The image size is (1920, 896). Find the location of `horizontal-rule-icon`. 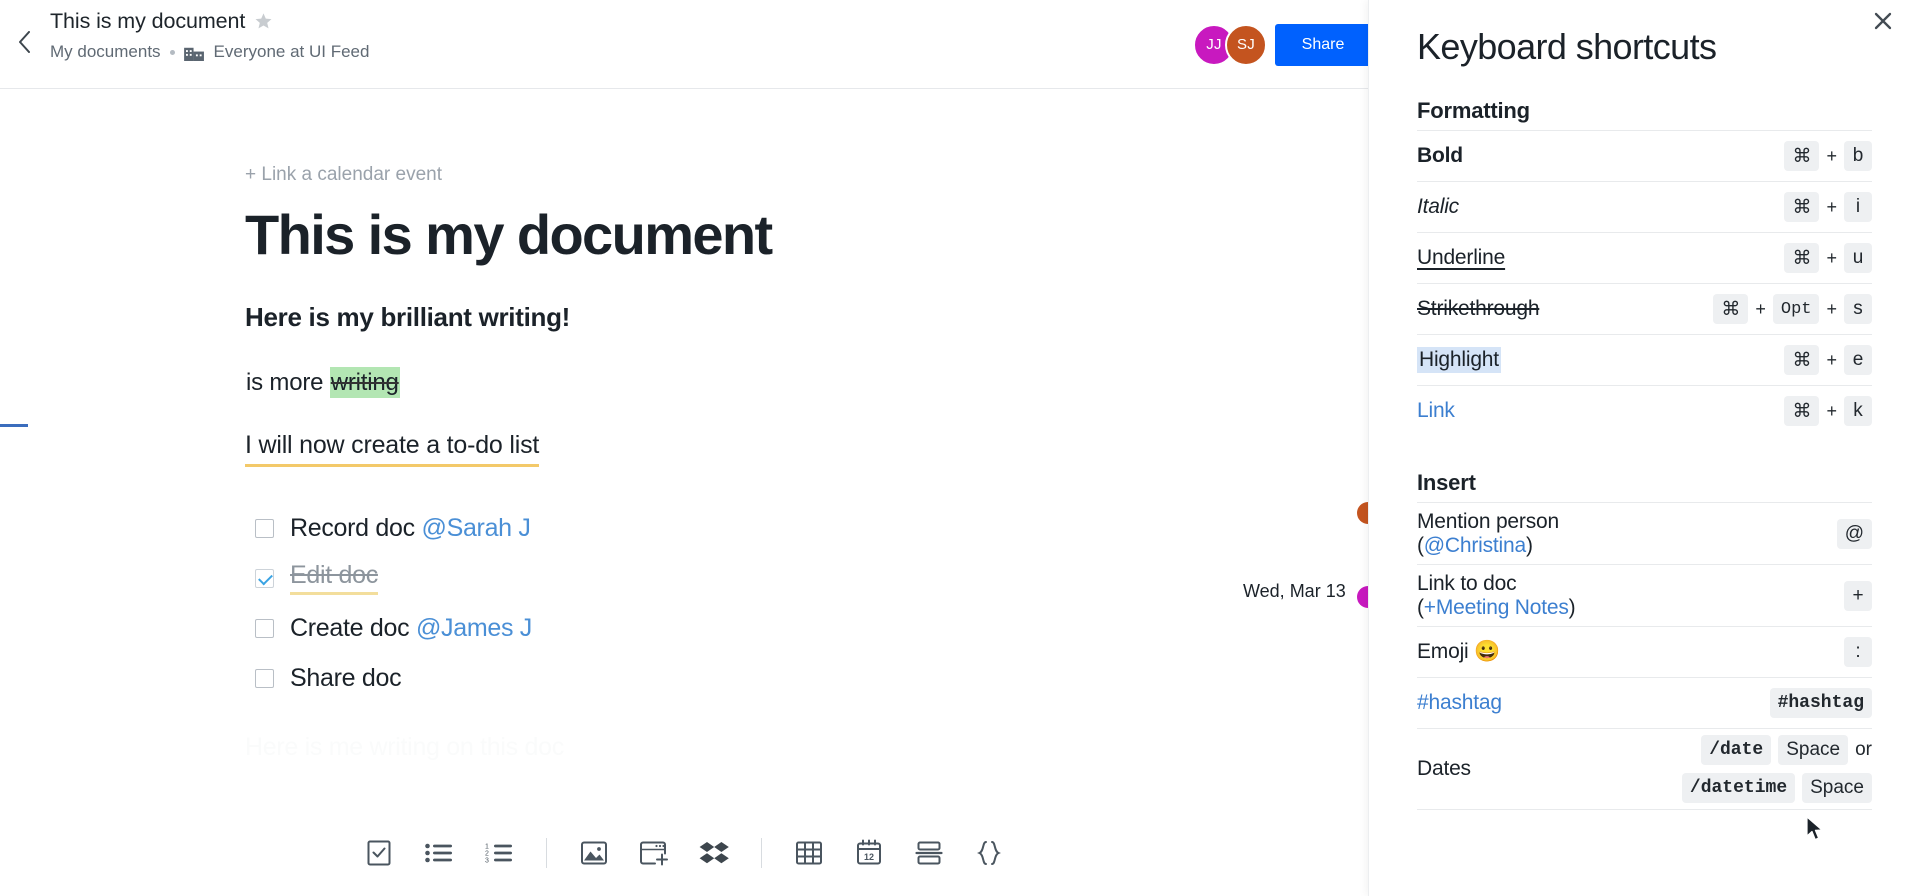

horizontal-rule-icon is located at coordinates (929, 853).